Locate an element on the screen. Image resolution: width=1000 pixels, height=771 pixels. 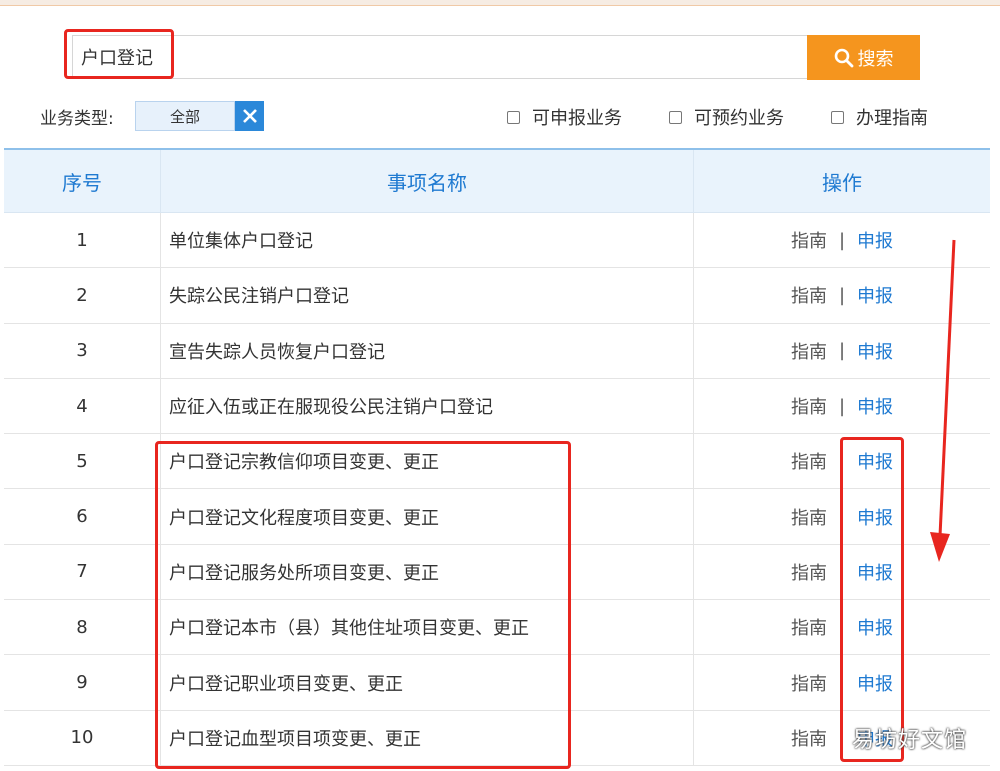
checkbox-bookable: 可预约业务 is located at coordinates (726, 117).